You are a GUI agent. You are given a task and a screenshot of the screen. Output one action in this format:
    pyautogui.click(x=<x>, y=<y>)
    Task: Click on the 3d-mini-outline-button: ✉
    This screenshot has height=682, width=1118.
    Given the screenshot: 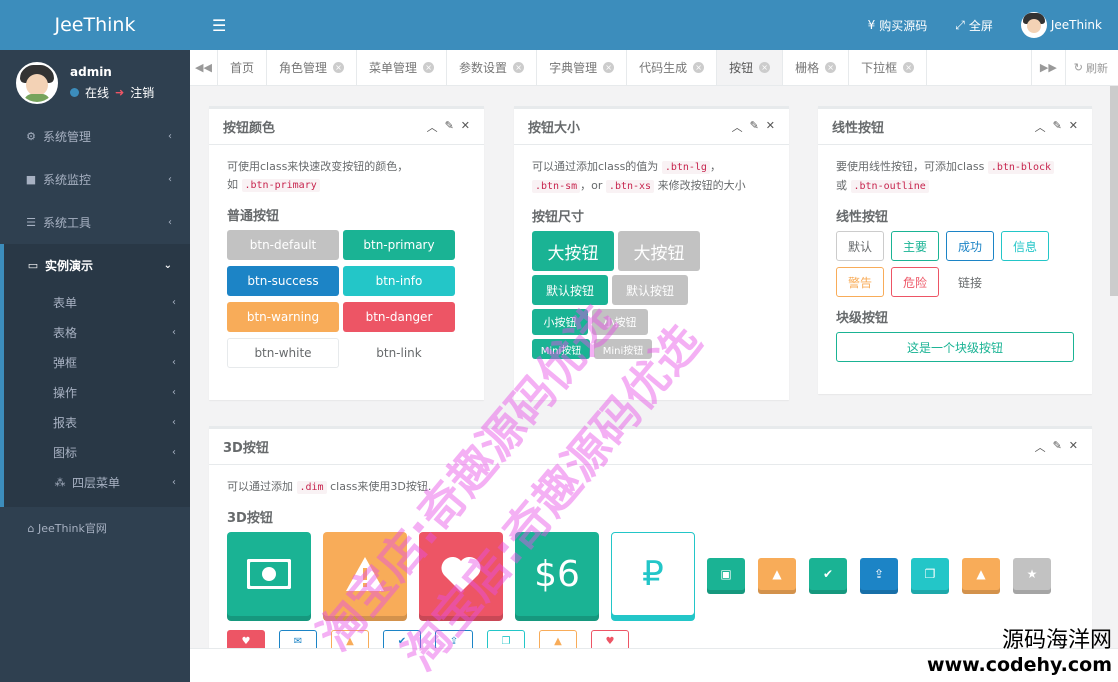 What is the action you would take?
    pyautogui.click(x=298, y=639)
    